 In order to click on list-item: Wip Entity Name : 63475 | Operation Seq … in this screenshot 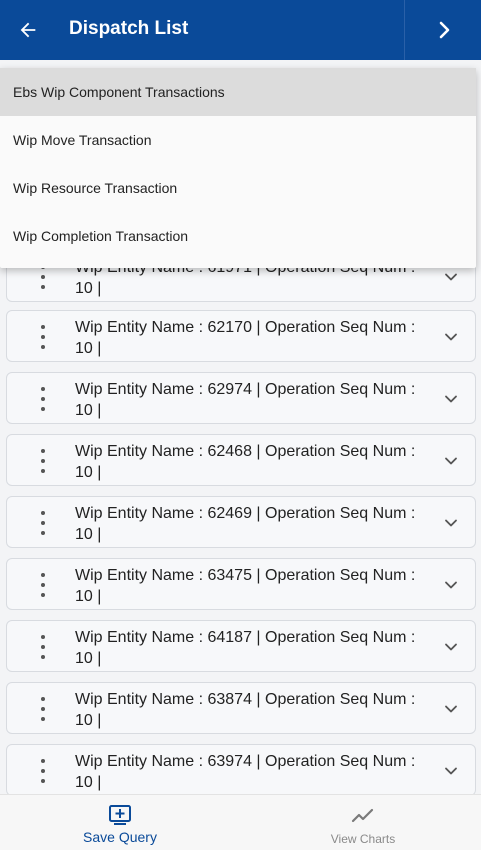, I will do `click(241, 584)`.